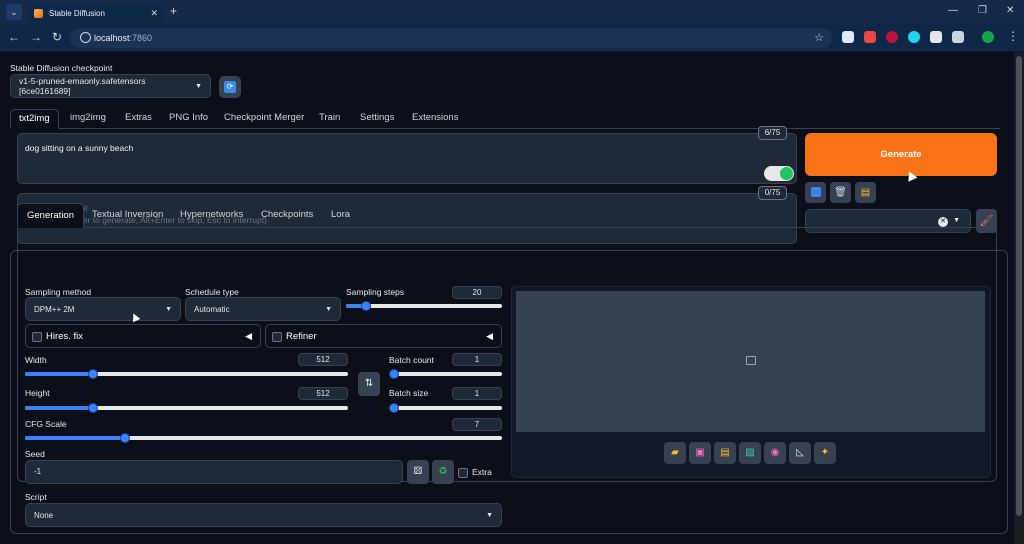 This screenshot has width=1024, height=544. I want to click on extensions-menu-icon, so click(958, 37).